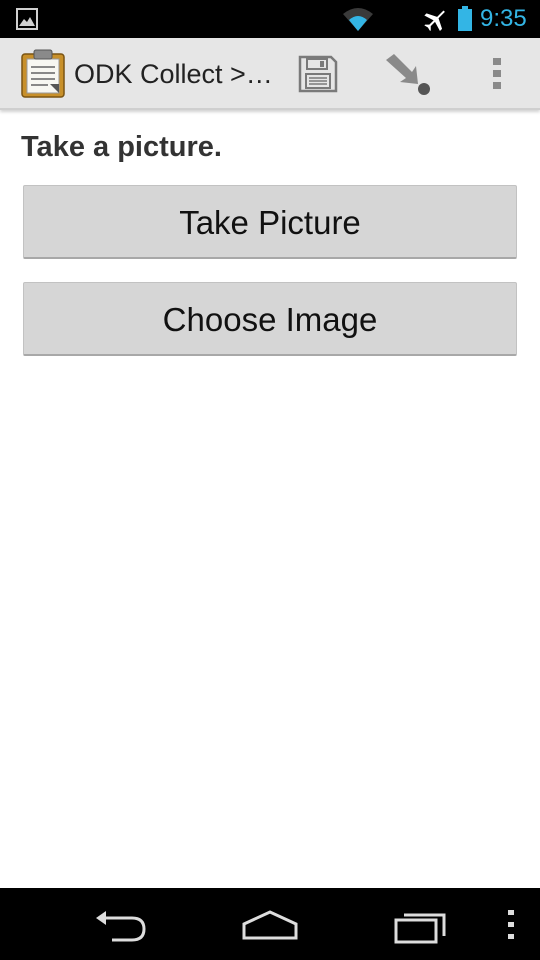 The height and width of the screenshot is (960, 540). Describe the element at coordinates (270, 222) in the screenshot. I see `take-picture-button: Take Picture` at that location.